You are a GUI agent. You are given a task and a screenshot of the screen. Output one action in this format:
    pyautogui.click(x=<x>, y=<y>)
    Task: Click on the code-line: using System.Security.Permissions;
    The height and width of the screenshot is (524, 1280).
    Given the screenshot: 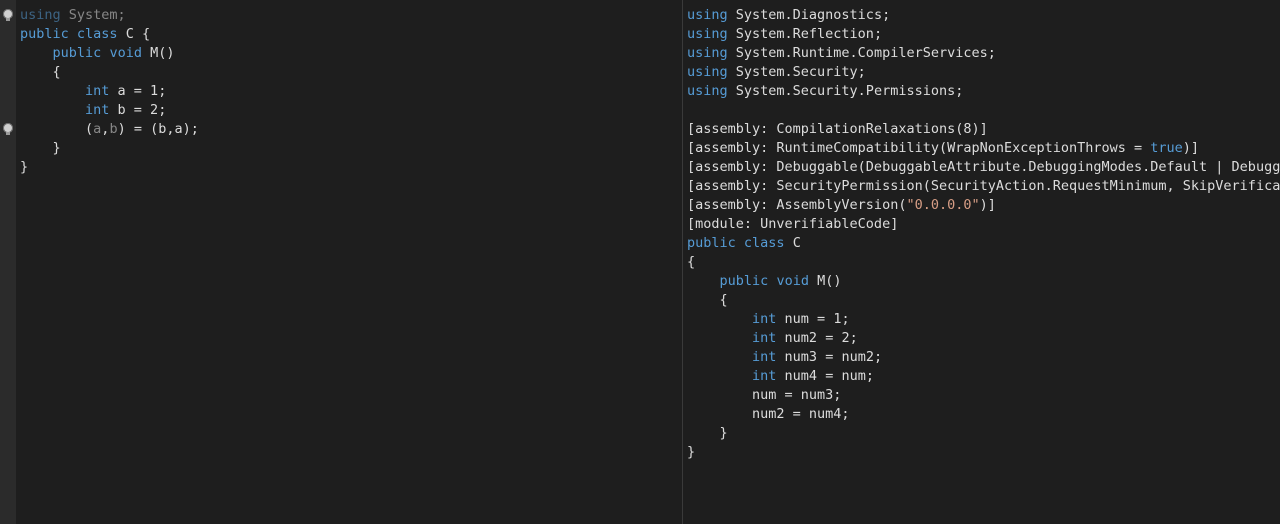 What is the action you would take?
    pyautogui.click(x=983, y=91)
    